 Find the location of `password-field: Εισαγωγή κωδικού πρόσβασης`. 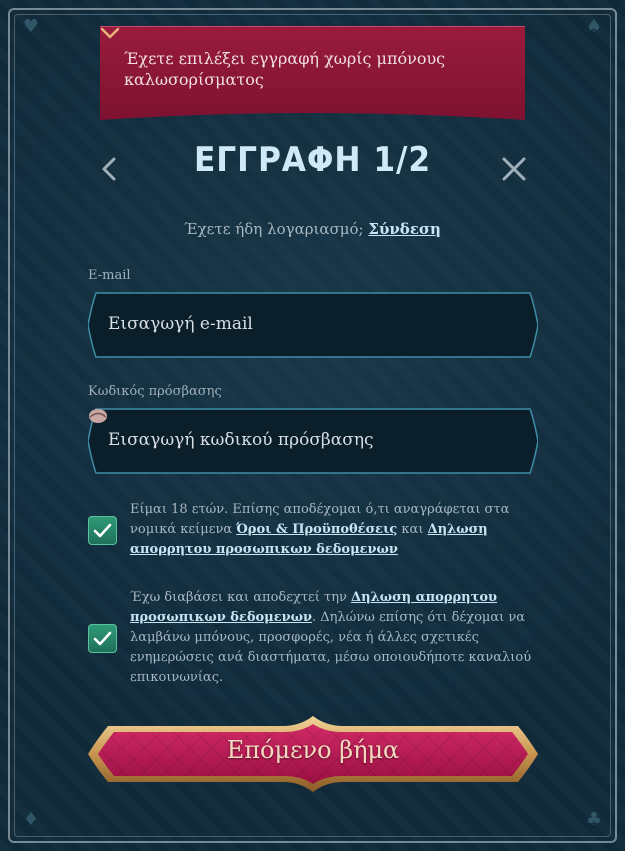

password-field: Εισαγωγή κωδικού πρόσβασης is located at coordinates (313, 441).